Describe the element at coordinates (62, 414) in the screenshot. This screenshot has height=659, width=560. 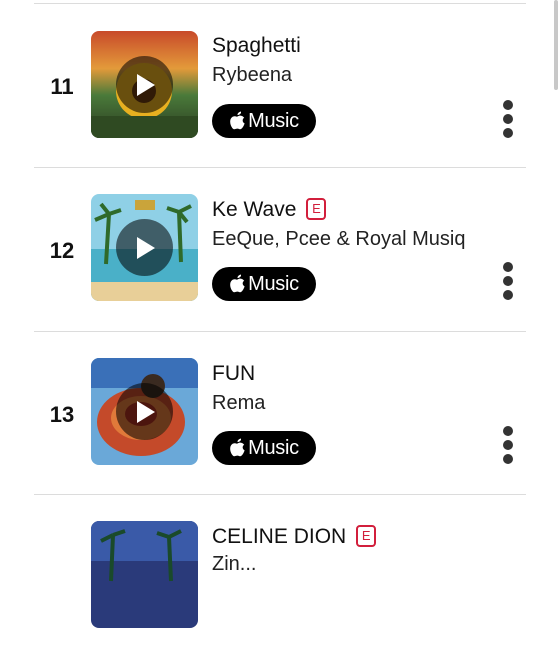
I see `rank-number: 13` at that location.